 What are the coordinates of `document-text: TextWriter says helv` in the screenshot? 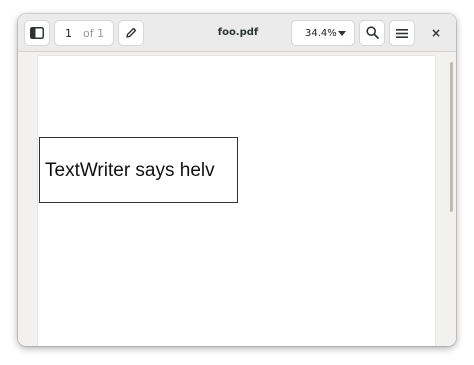 It's located at (130, 170).